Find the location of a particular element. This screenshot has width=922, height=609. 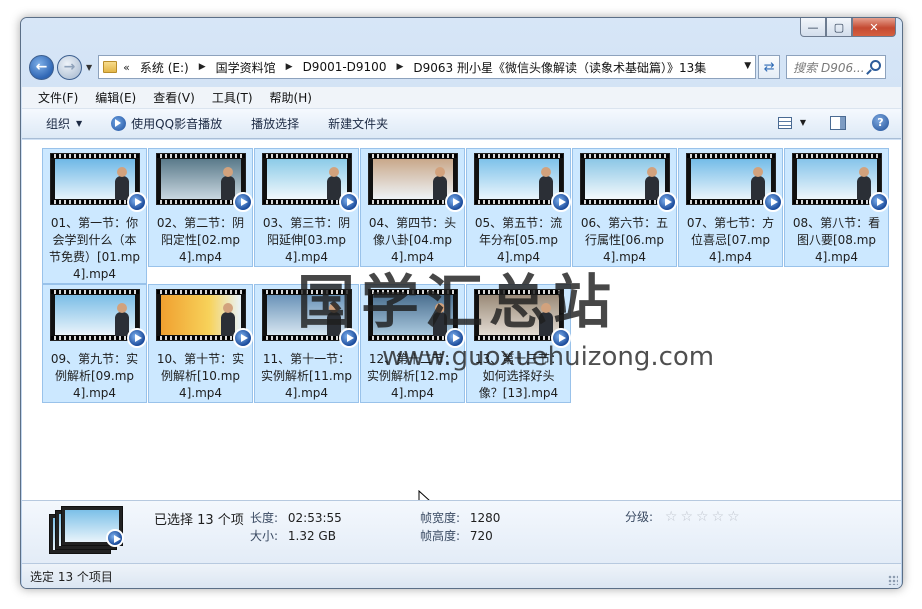

refresh-button: ⇄ is located at coordinates (769, 67).